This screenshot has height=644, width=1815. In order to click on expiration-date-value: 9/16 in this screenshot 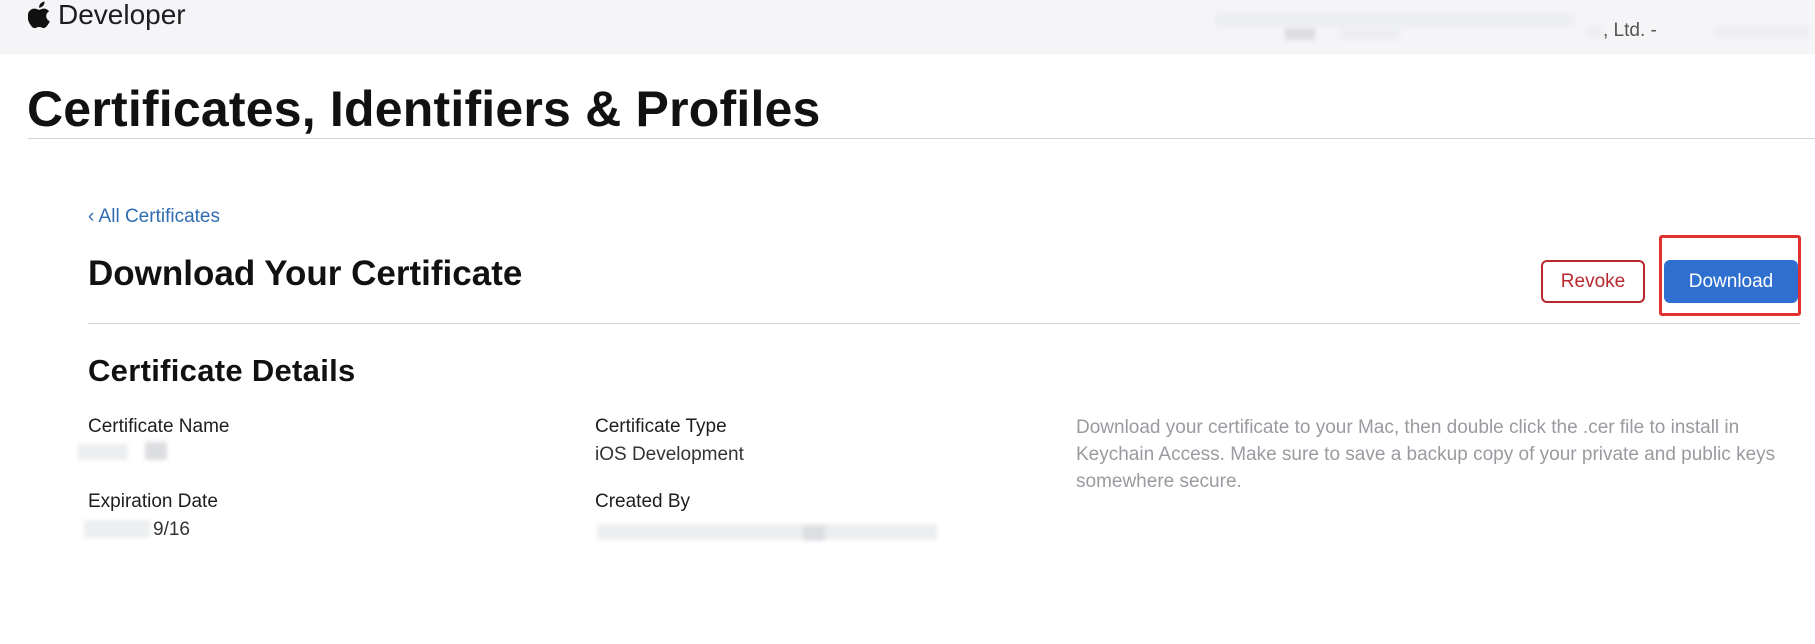, I will do `click(171, 529)`.